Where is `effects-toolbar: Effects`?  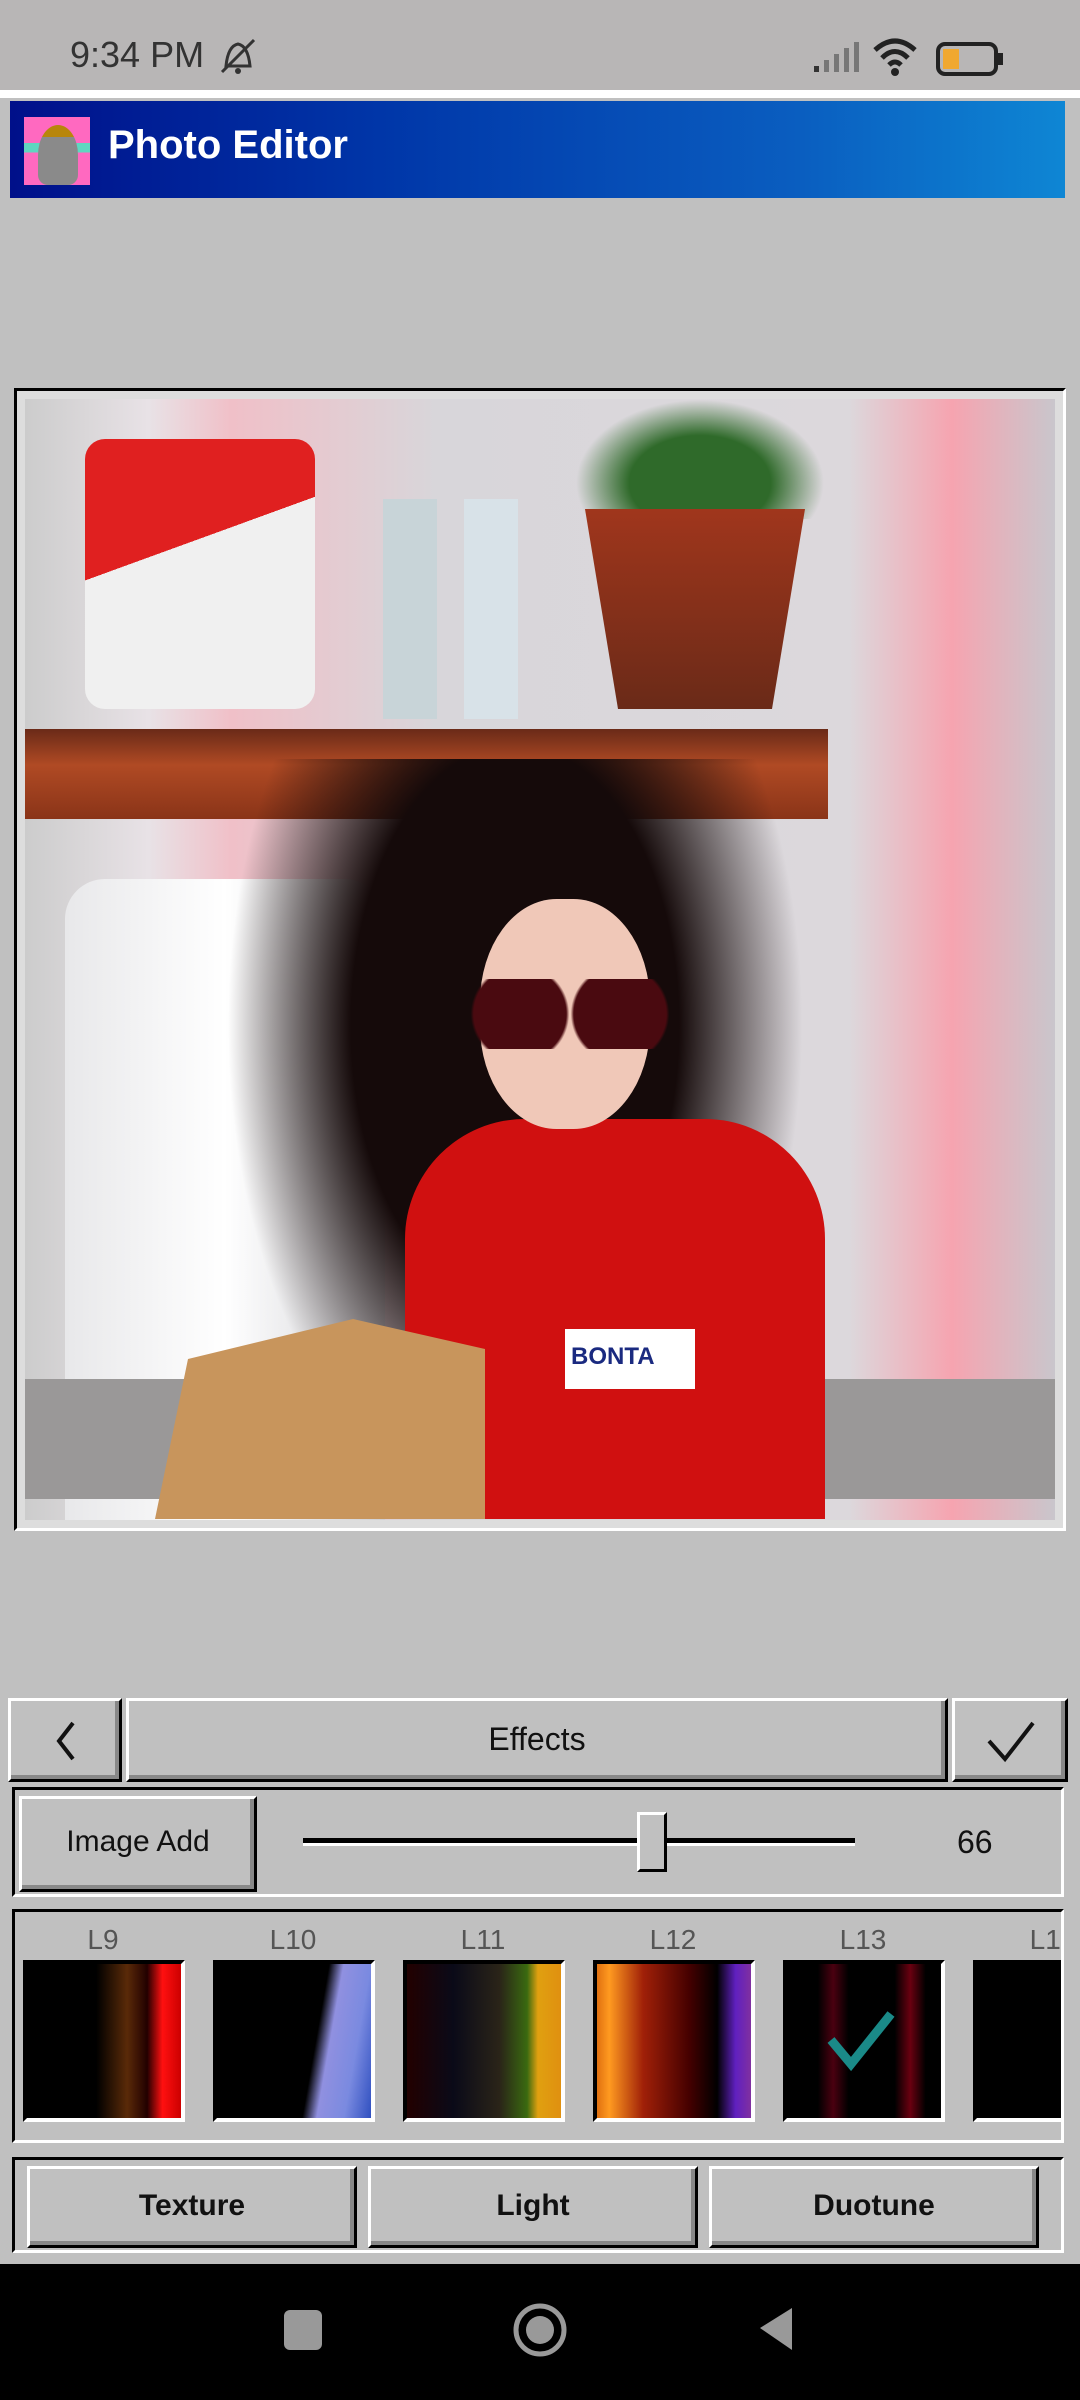
effects-toolbar: Effects is located at coordinates (538, 1740).